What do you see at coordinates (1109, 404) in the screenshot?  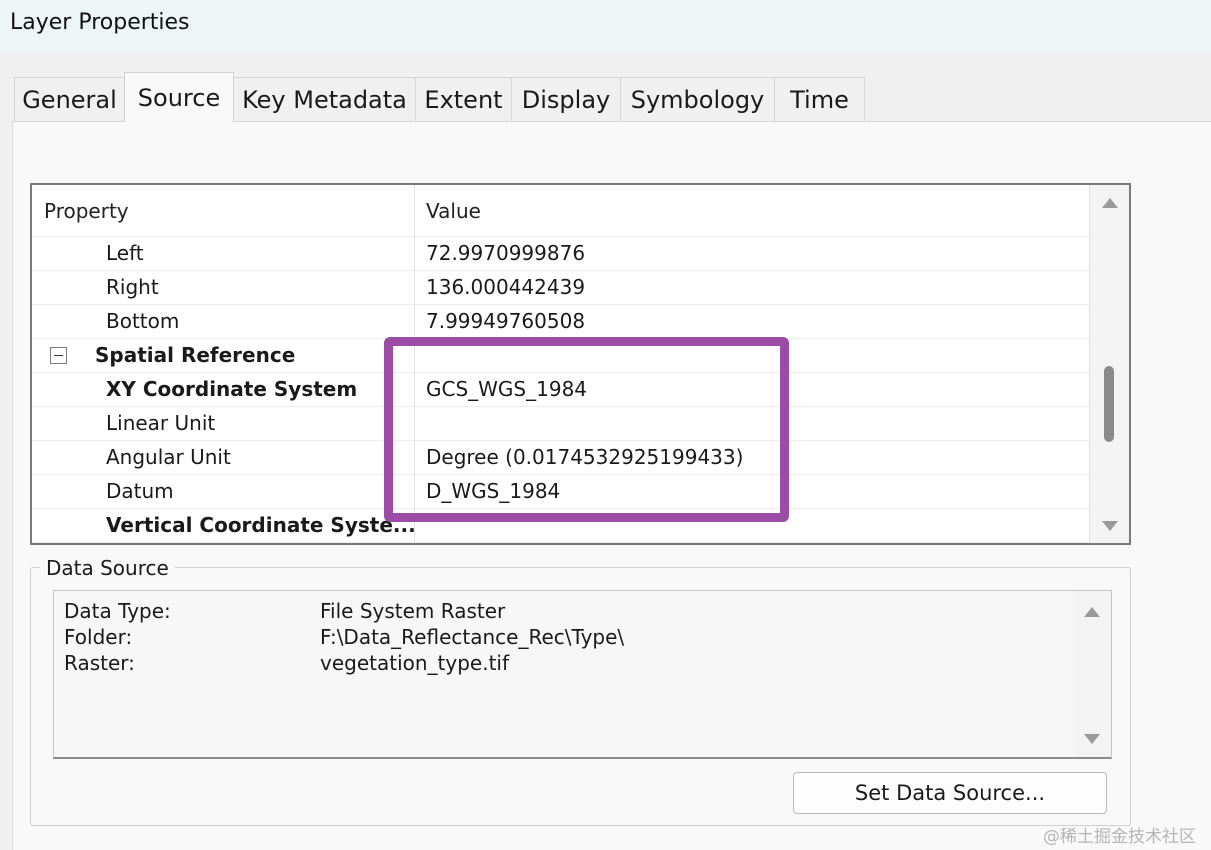 I see `scrollbar-thumb` at bounding box center [1109, 404].